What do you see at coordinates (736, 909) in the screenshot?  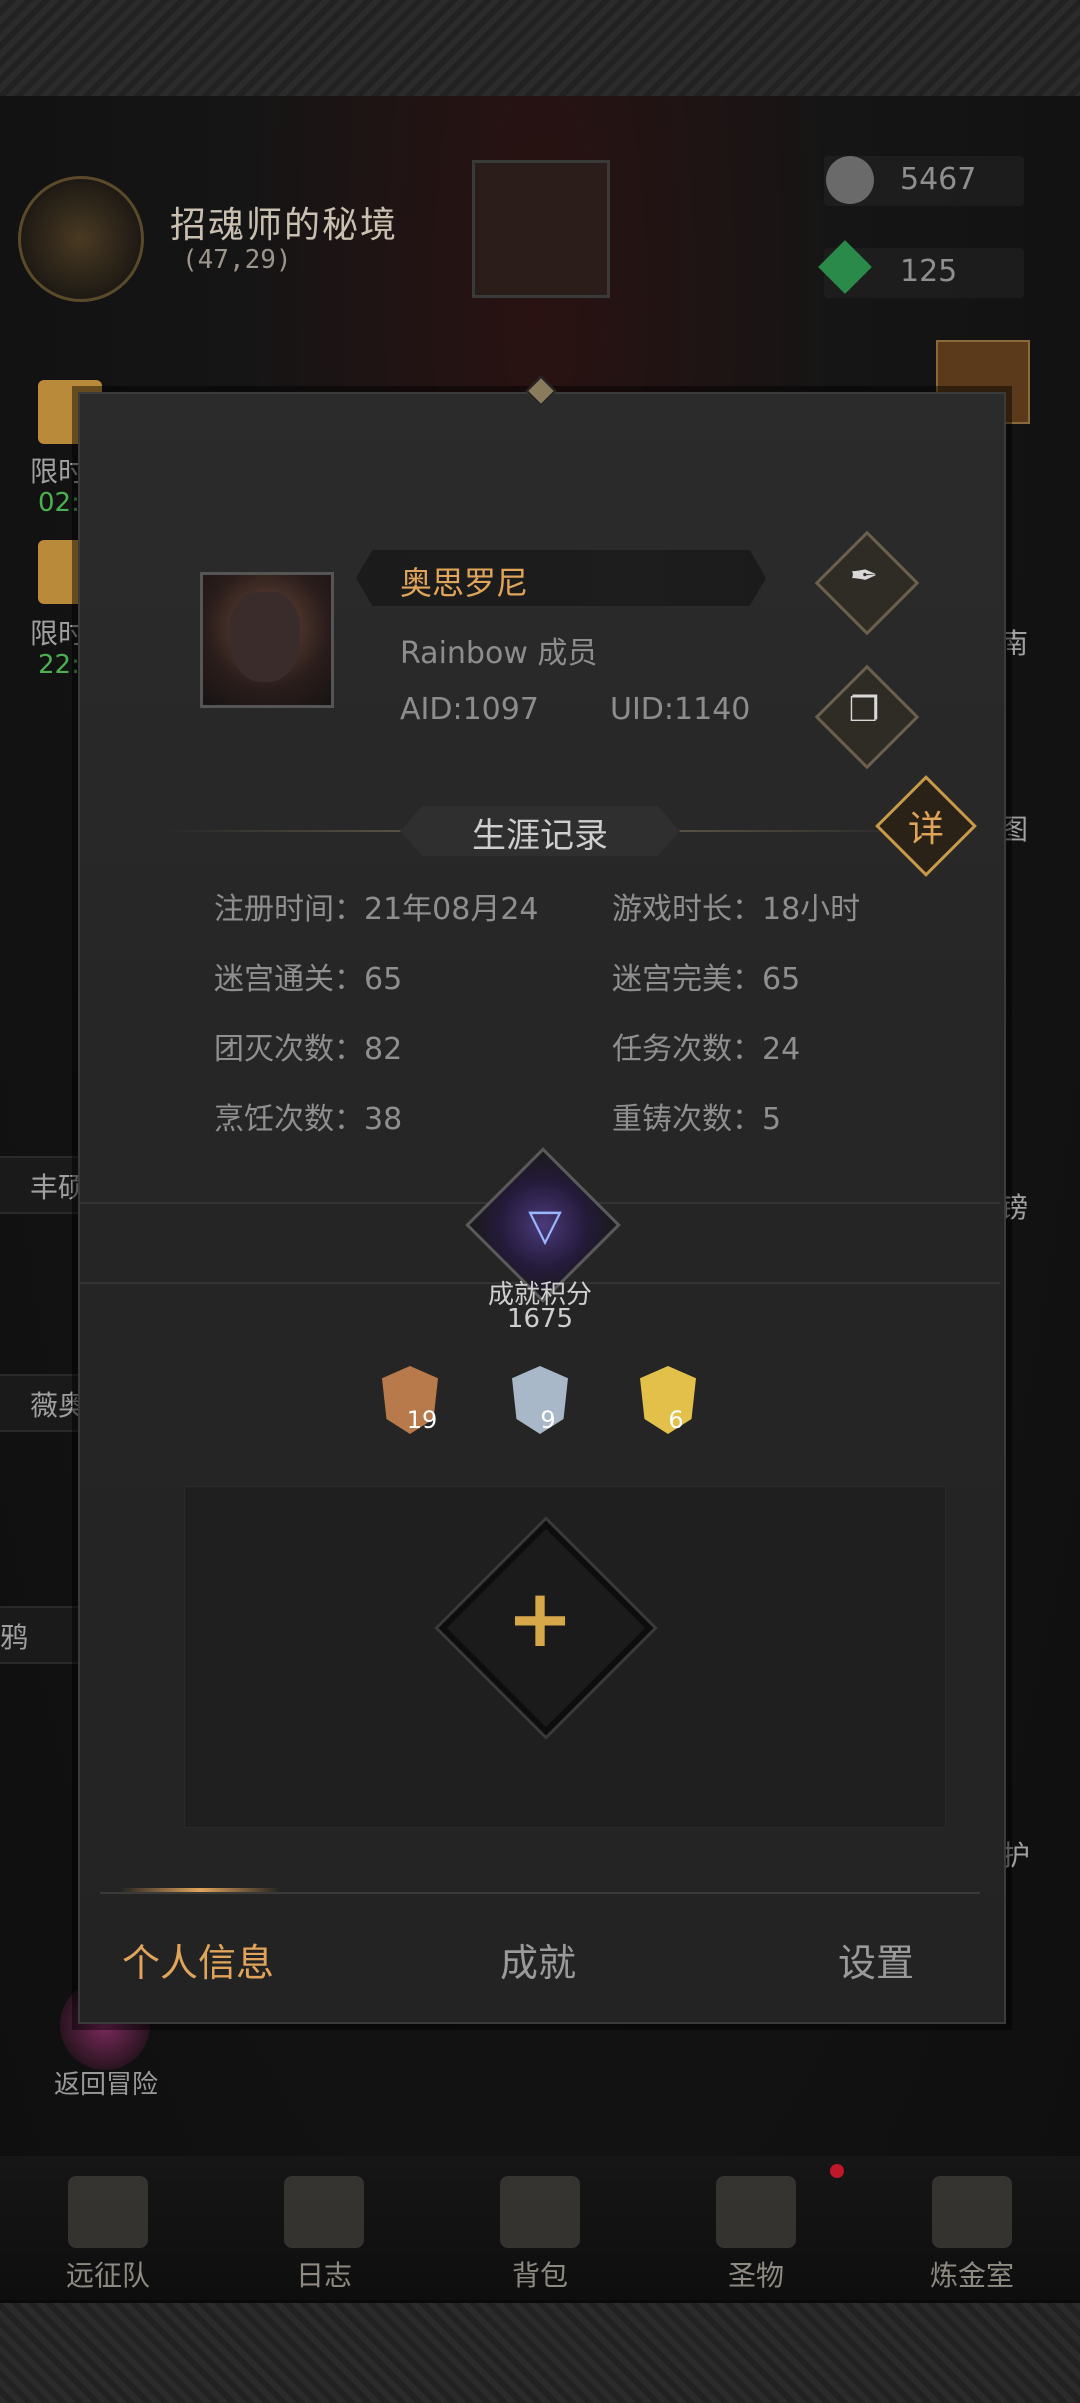 I see `stat-play-time: 游戏时长：18小时` at bounding box center [736, 909].